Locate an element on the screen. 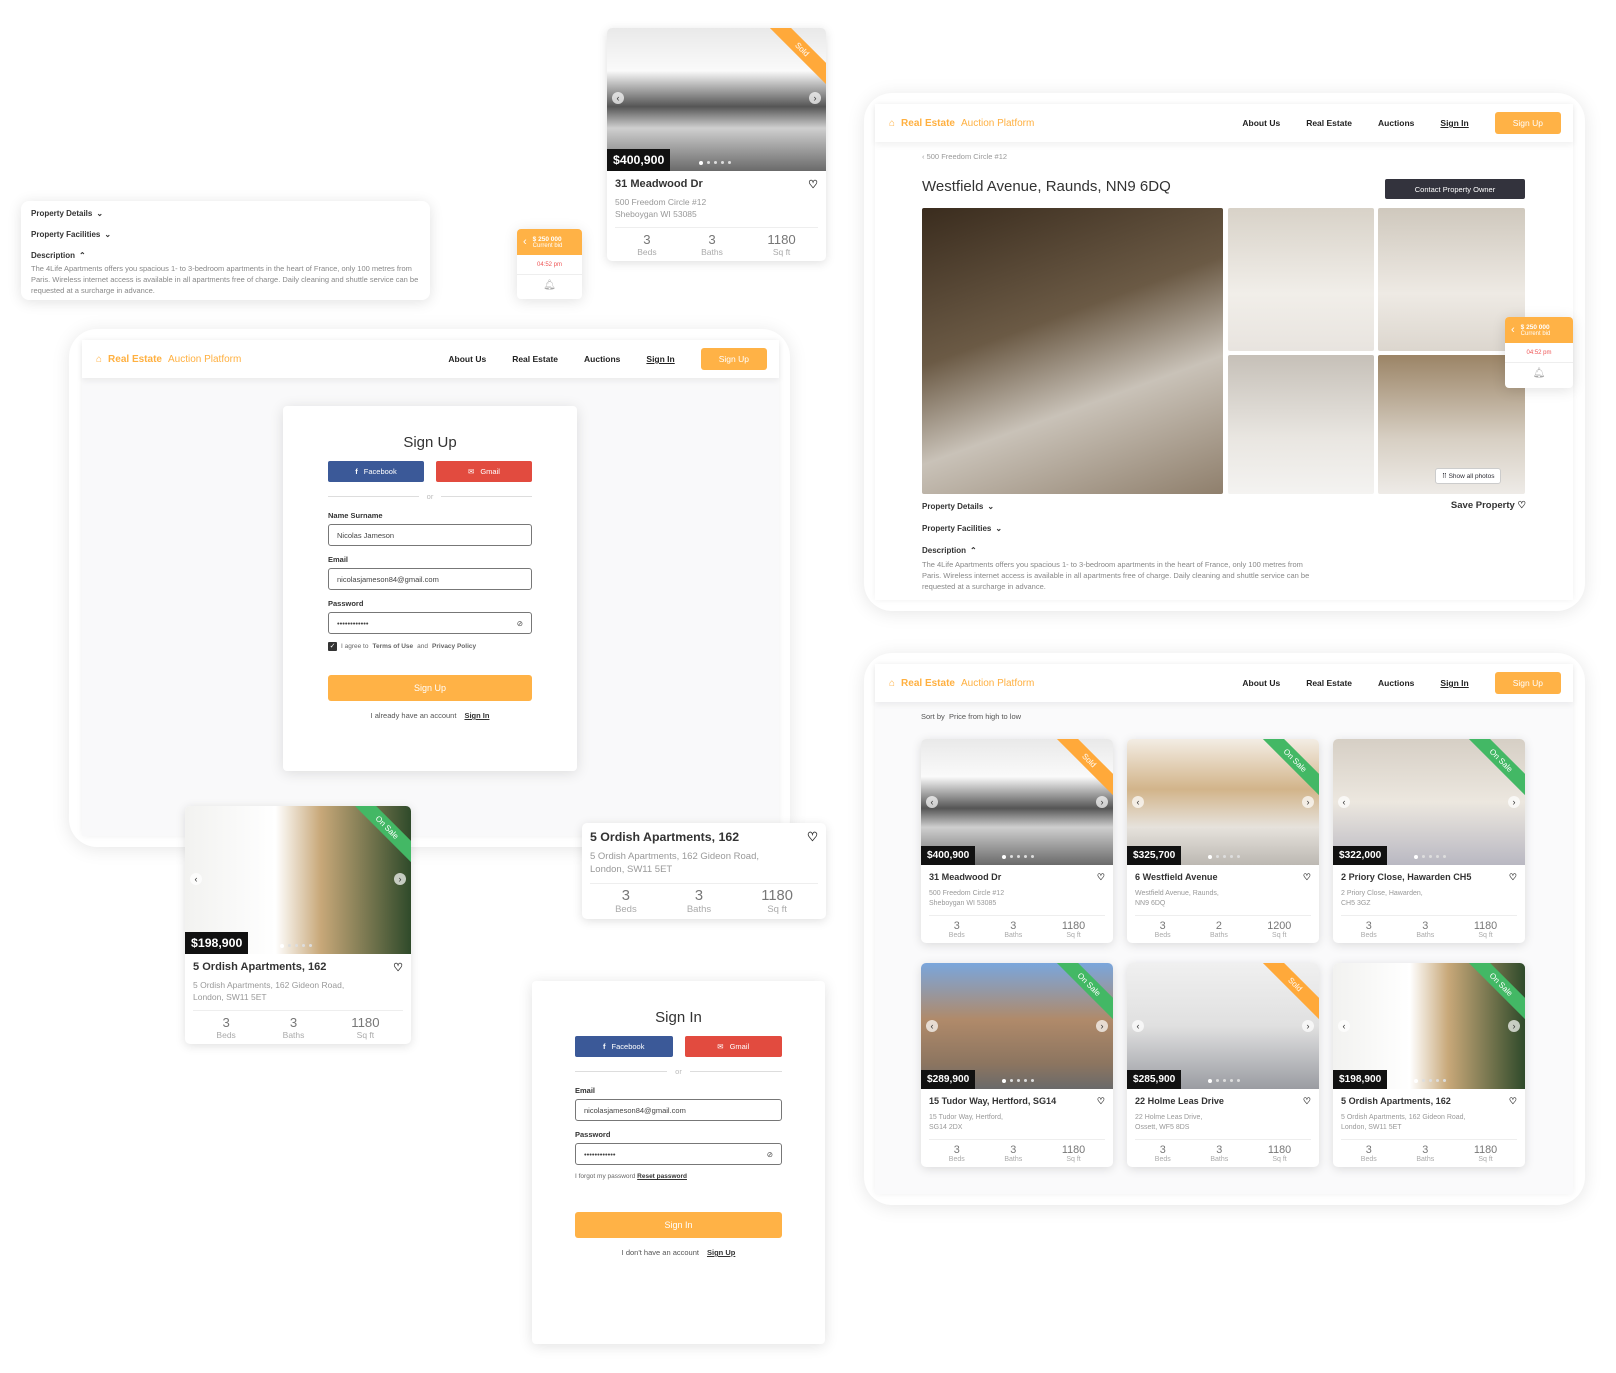  eye-off-icon: ⊘ is located at coordinates (770, 1154).